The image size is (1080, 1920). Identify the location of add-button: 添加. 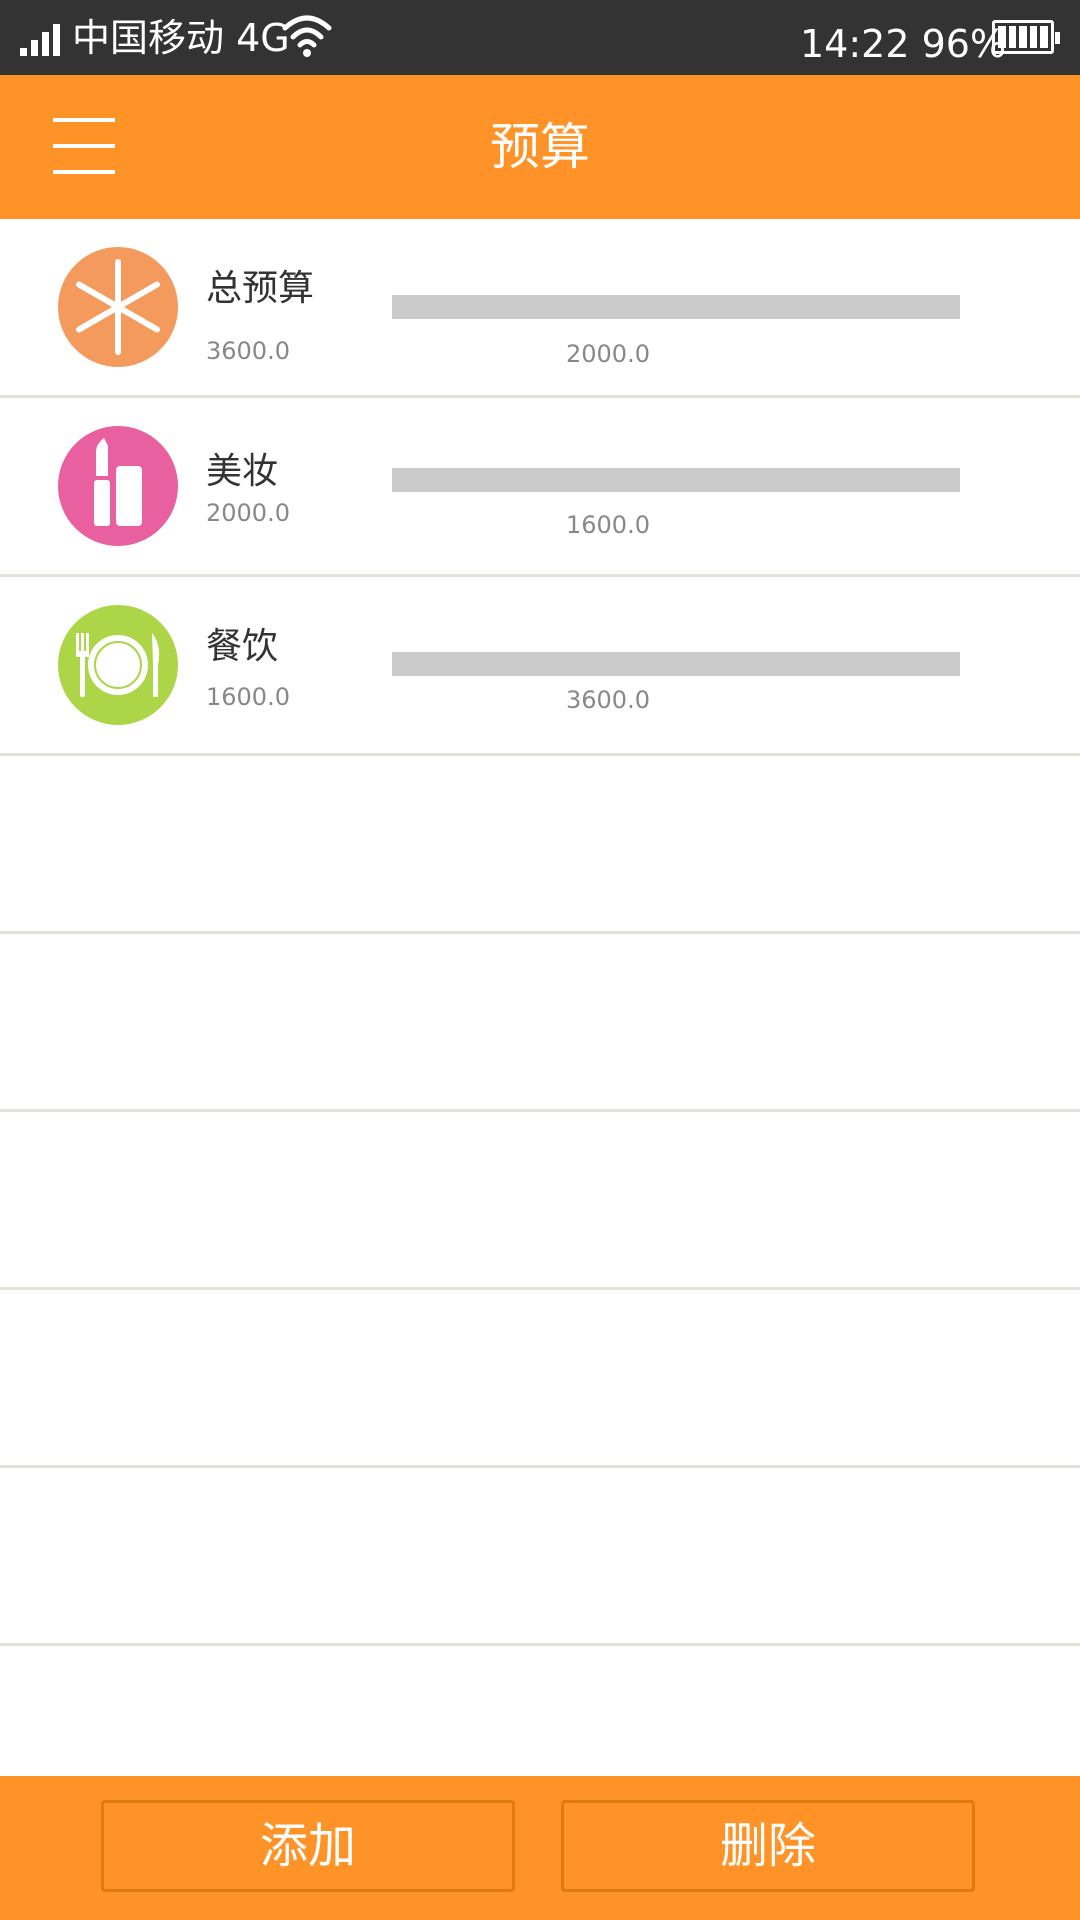
(308, 1846).